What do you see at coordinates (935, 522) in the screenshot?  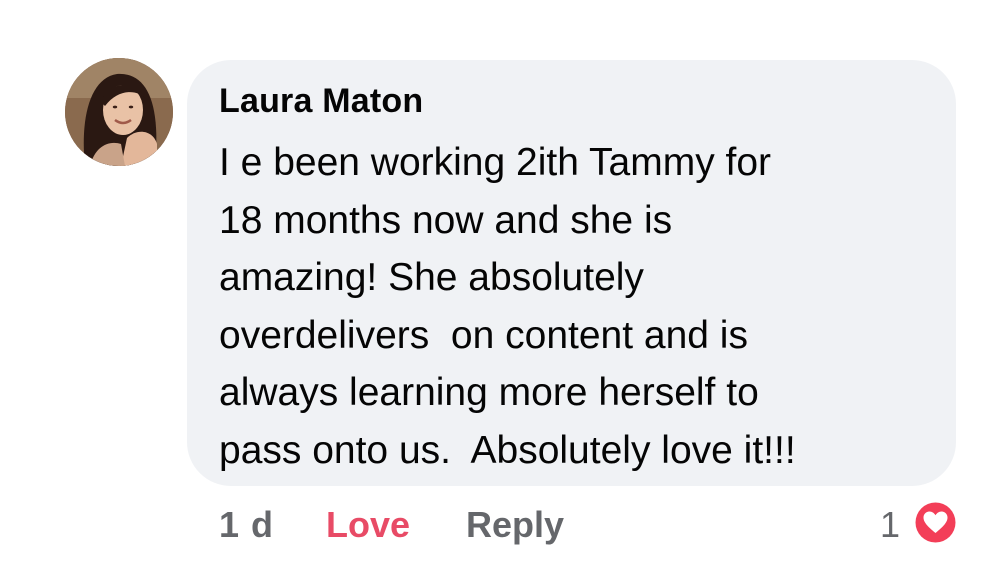 I see `heart-icon` at bounding box center [935, 522].